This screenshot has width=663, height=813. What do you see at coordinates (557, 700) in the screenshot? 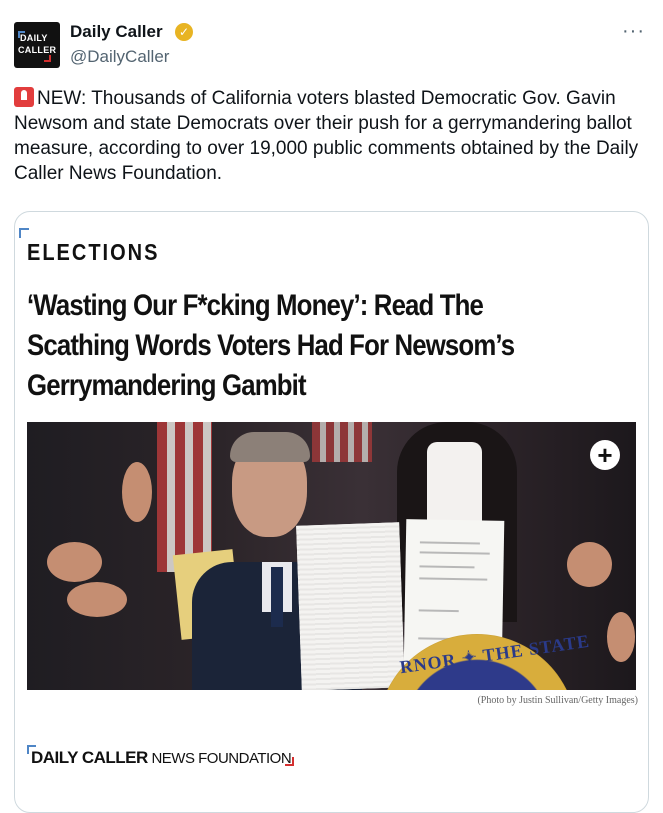
I see `photo-caption: (Photo by Justin Sullivan/Getty Images)` at bounding box center [557, 700].